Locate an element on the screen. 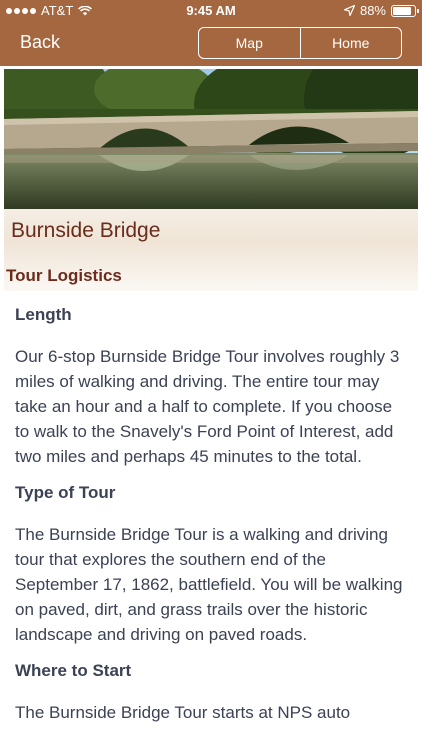 The height and width of the screenshot is (750, 422). back-button: Back is located at coordinates (40, 42).